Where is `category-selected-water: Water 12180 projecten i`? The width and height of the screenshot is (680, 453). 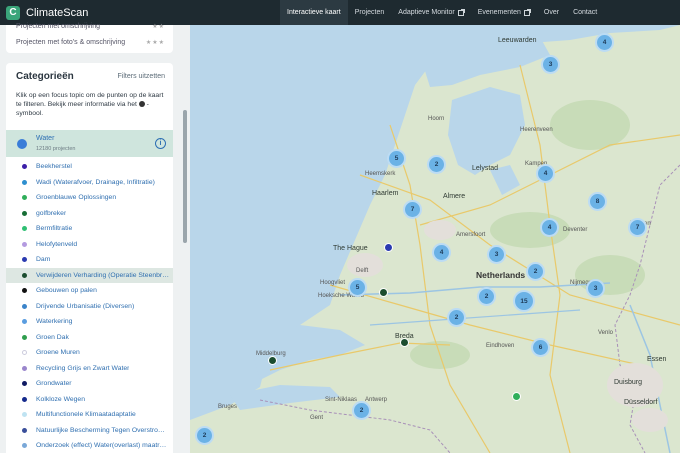
category-selected-water: Water 12180 projecten i is located at coordinates (89, 143).